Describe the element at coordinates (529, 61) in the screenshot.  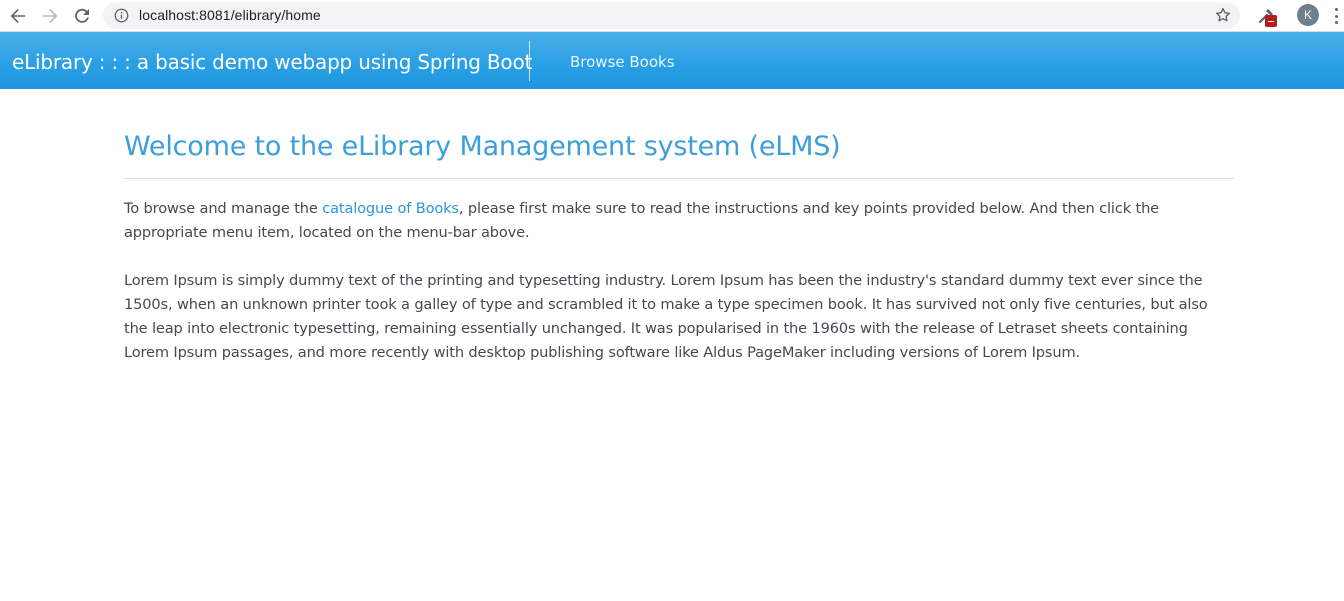
I see `navbar-divider` at that location.